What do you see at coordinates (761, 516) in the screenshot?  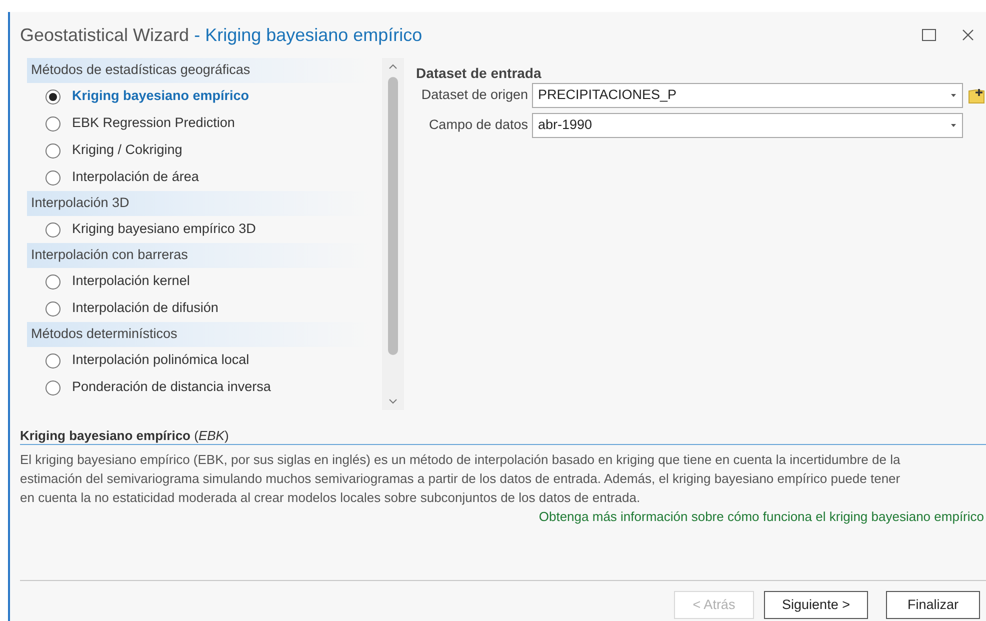 I see `more-info-link: Obtenga más información sobre cómo funciona el kriging bayesiano empírico` at bounding box center [761, 516].